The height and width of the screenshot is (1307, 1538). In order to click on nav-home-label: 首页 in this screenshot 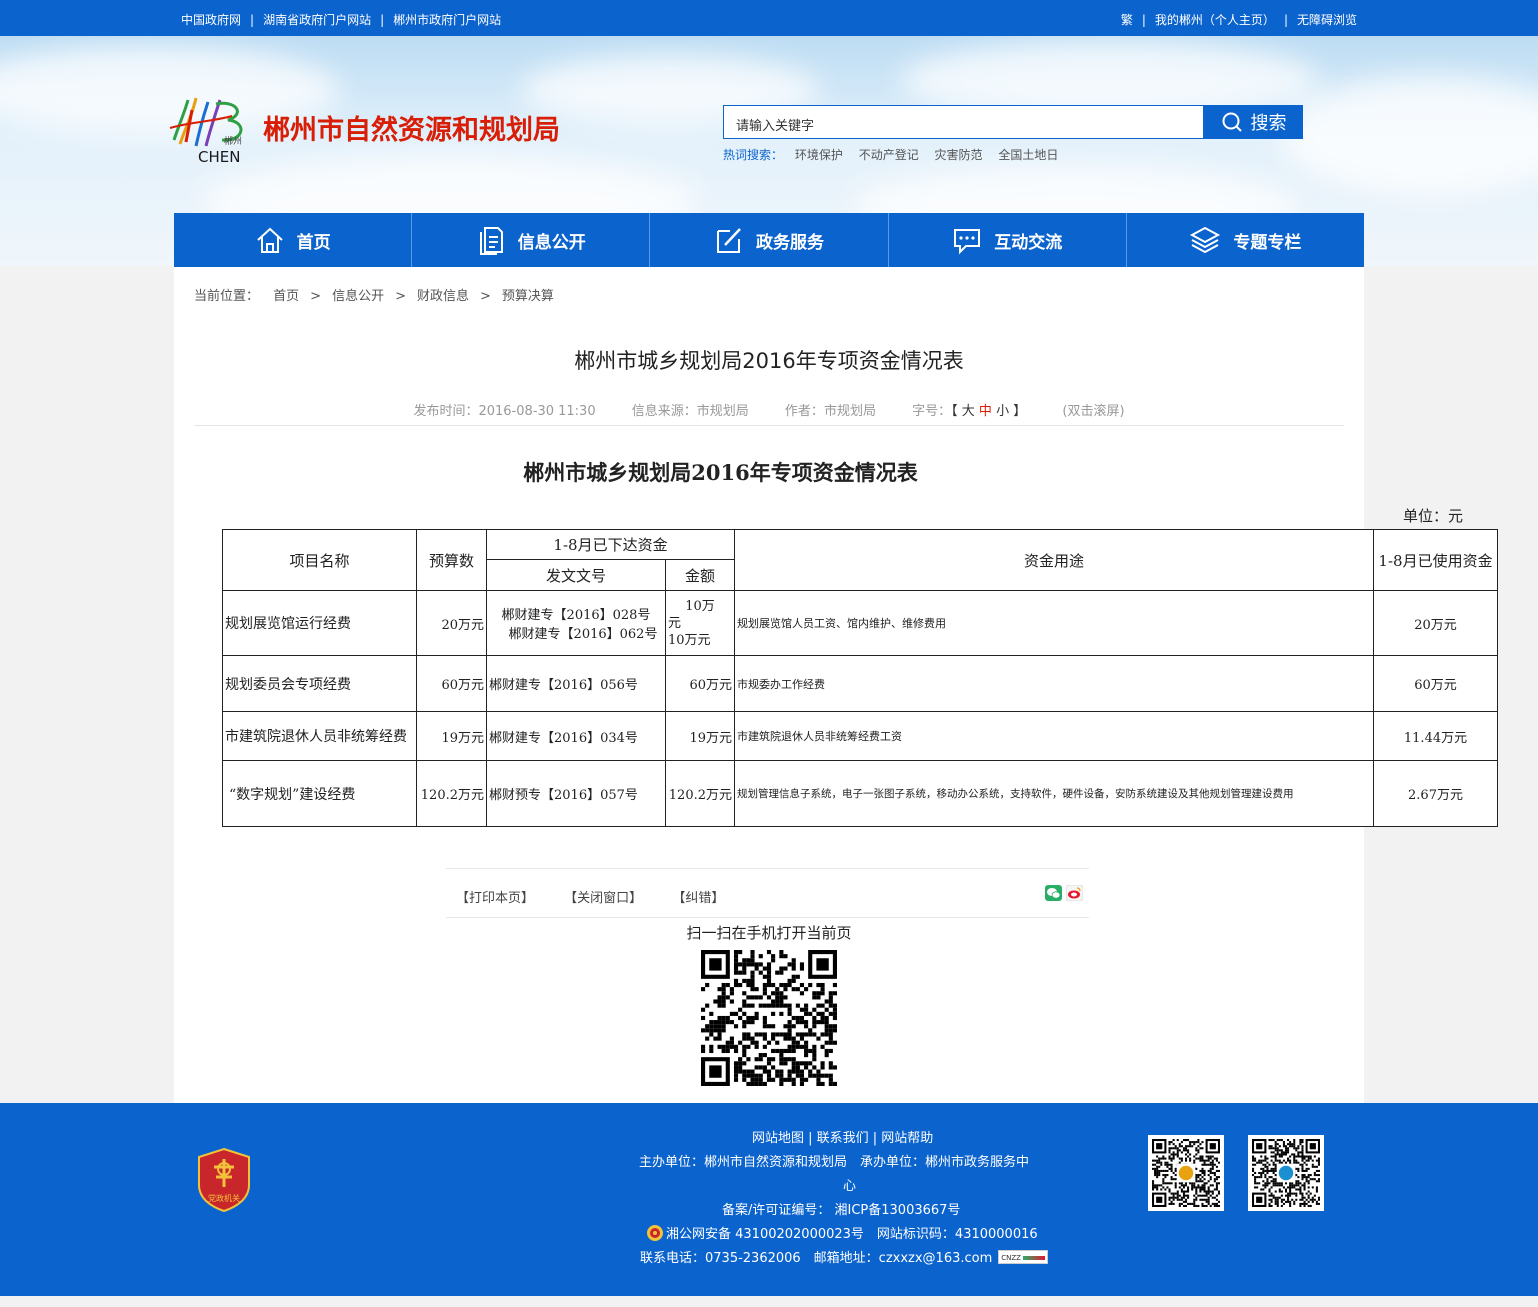, I will do `click(313, 242)`.